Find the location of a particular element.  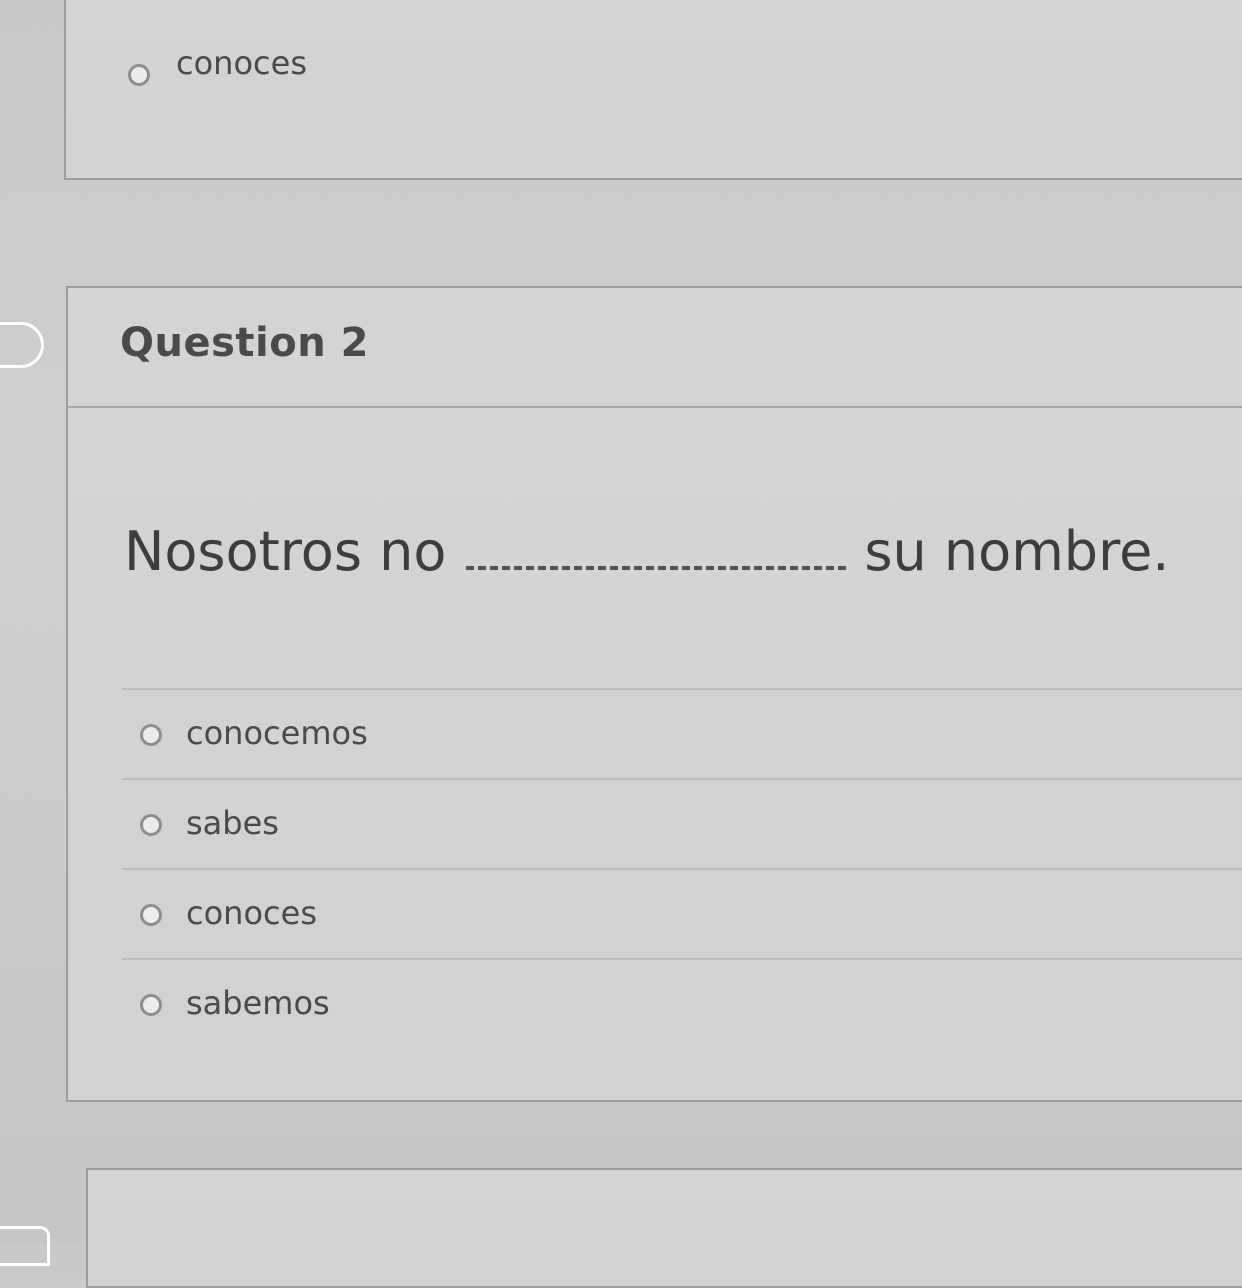

question-header: Question 2 is located at coordinates (655, 348).